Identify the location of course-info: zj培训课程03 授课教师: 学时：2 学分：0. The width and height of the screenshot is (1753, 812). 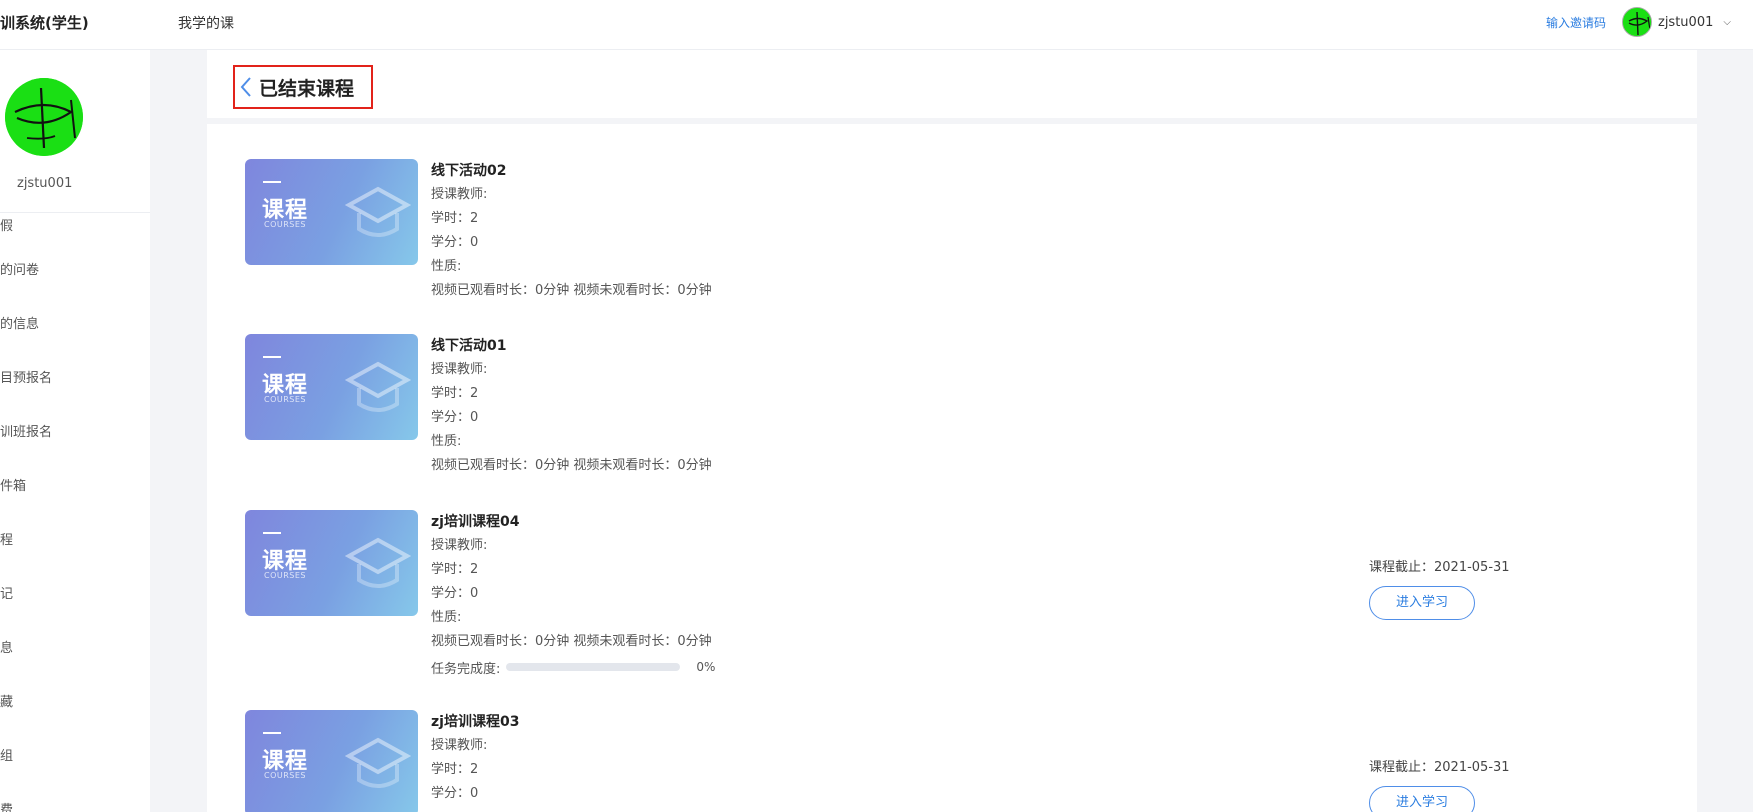
(781, 758).